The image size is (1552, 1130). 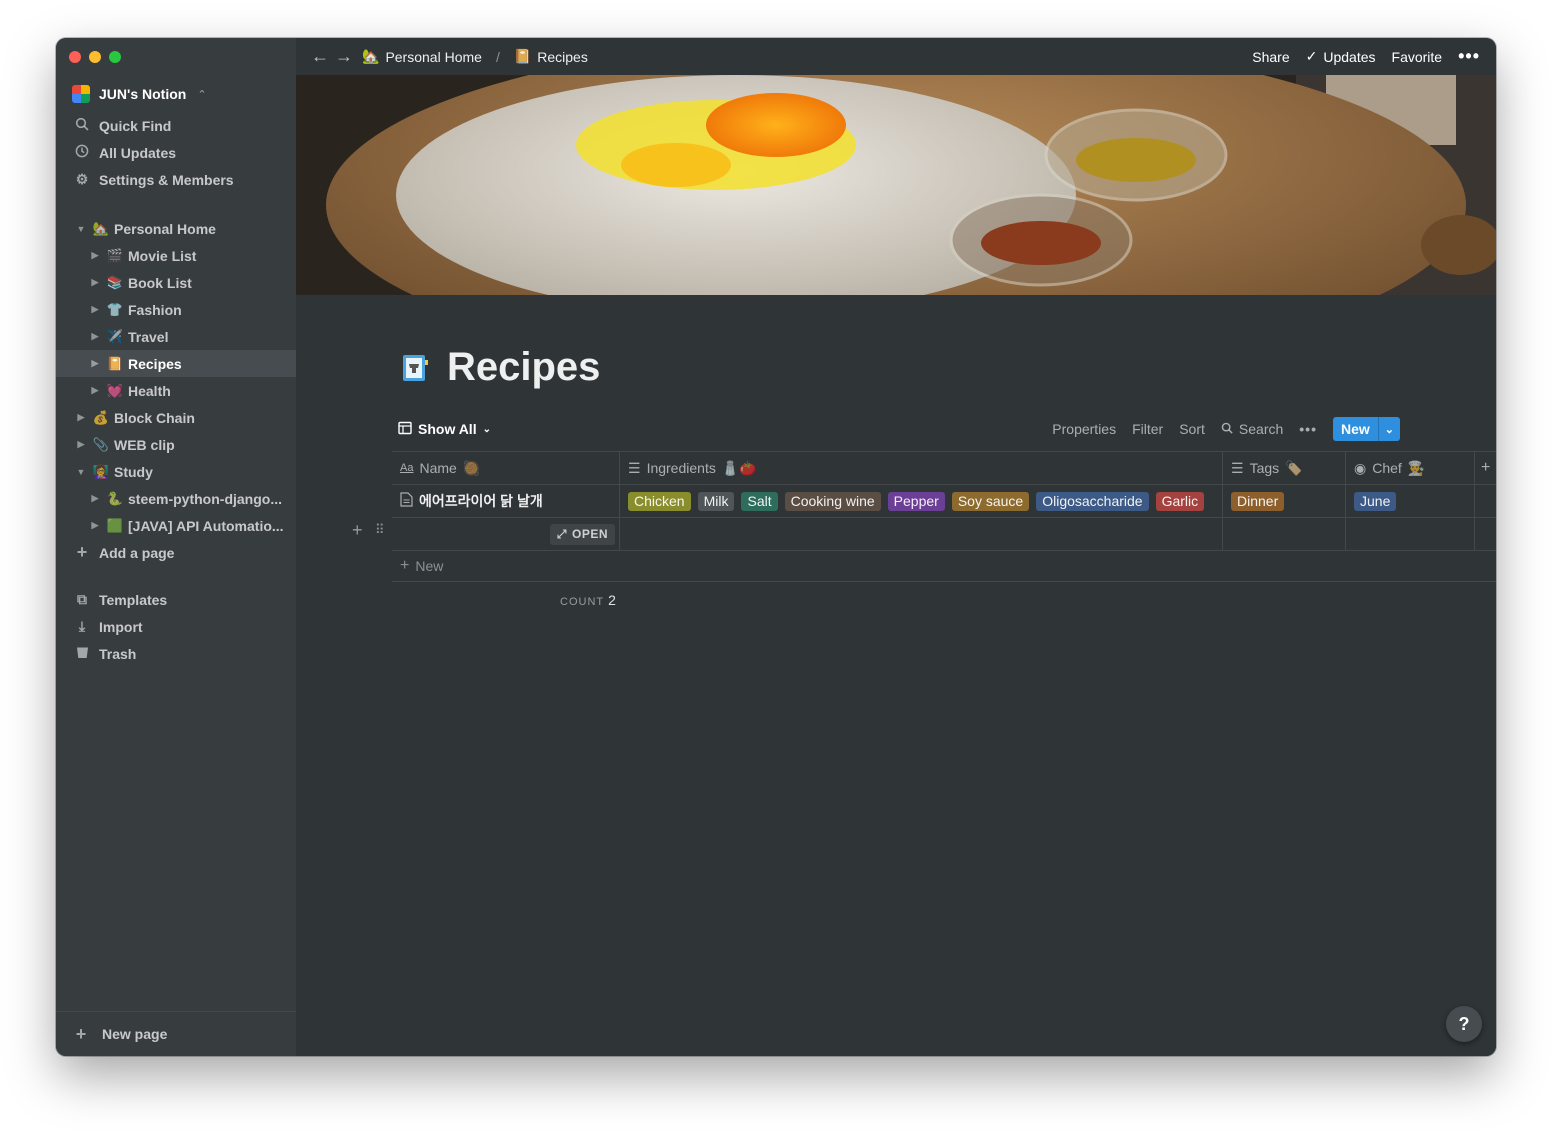 What do you see at coordinates (405, 565) in the screenshot?
I see `plus-icon: +` at bounding box center [405, 565].